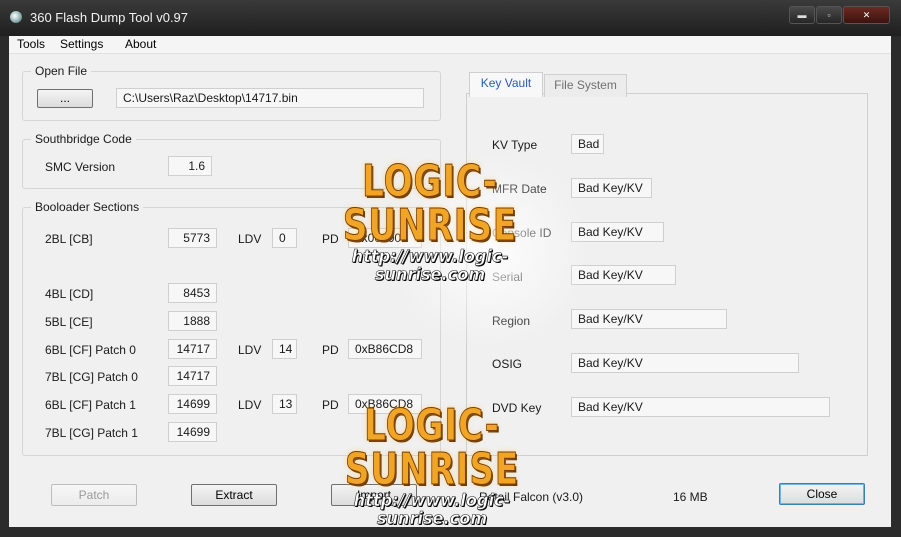 The height and width of the screenshot is (537, 901). What do you see at coordinates (234, 495) in the screenshot?
I see `extract-button: Extract` at bounding box center [234, 495].